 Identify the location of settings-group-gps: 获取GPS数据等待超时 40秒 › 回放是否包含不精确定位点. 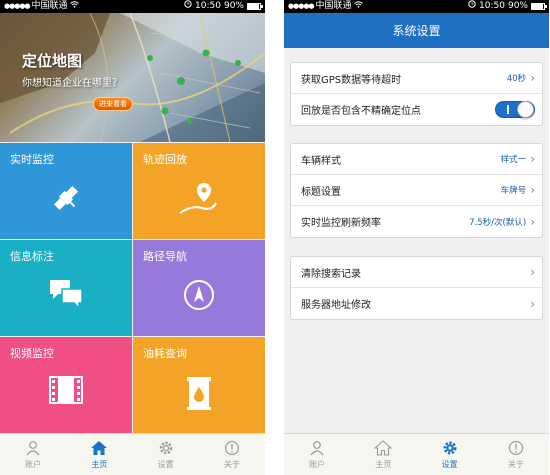
(416, 94).